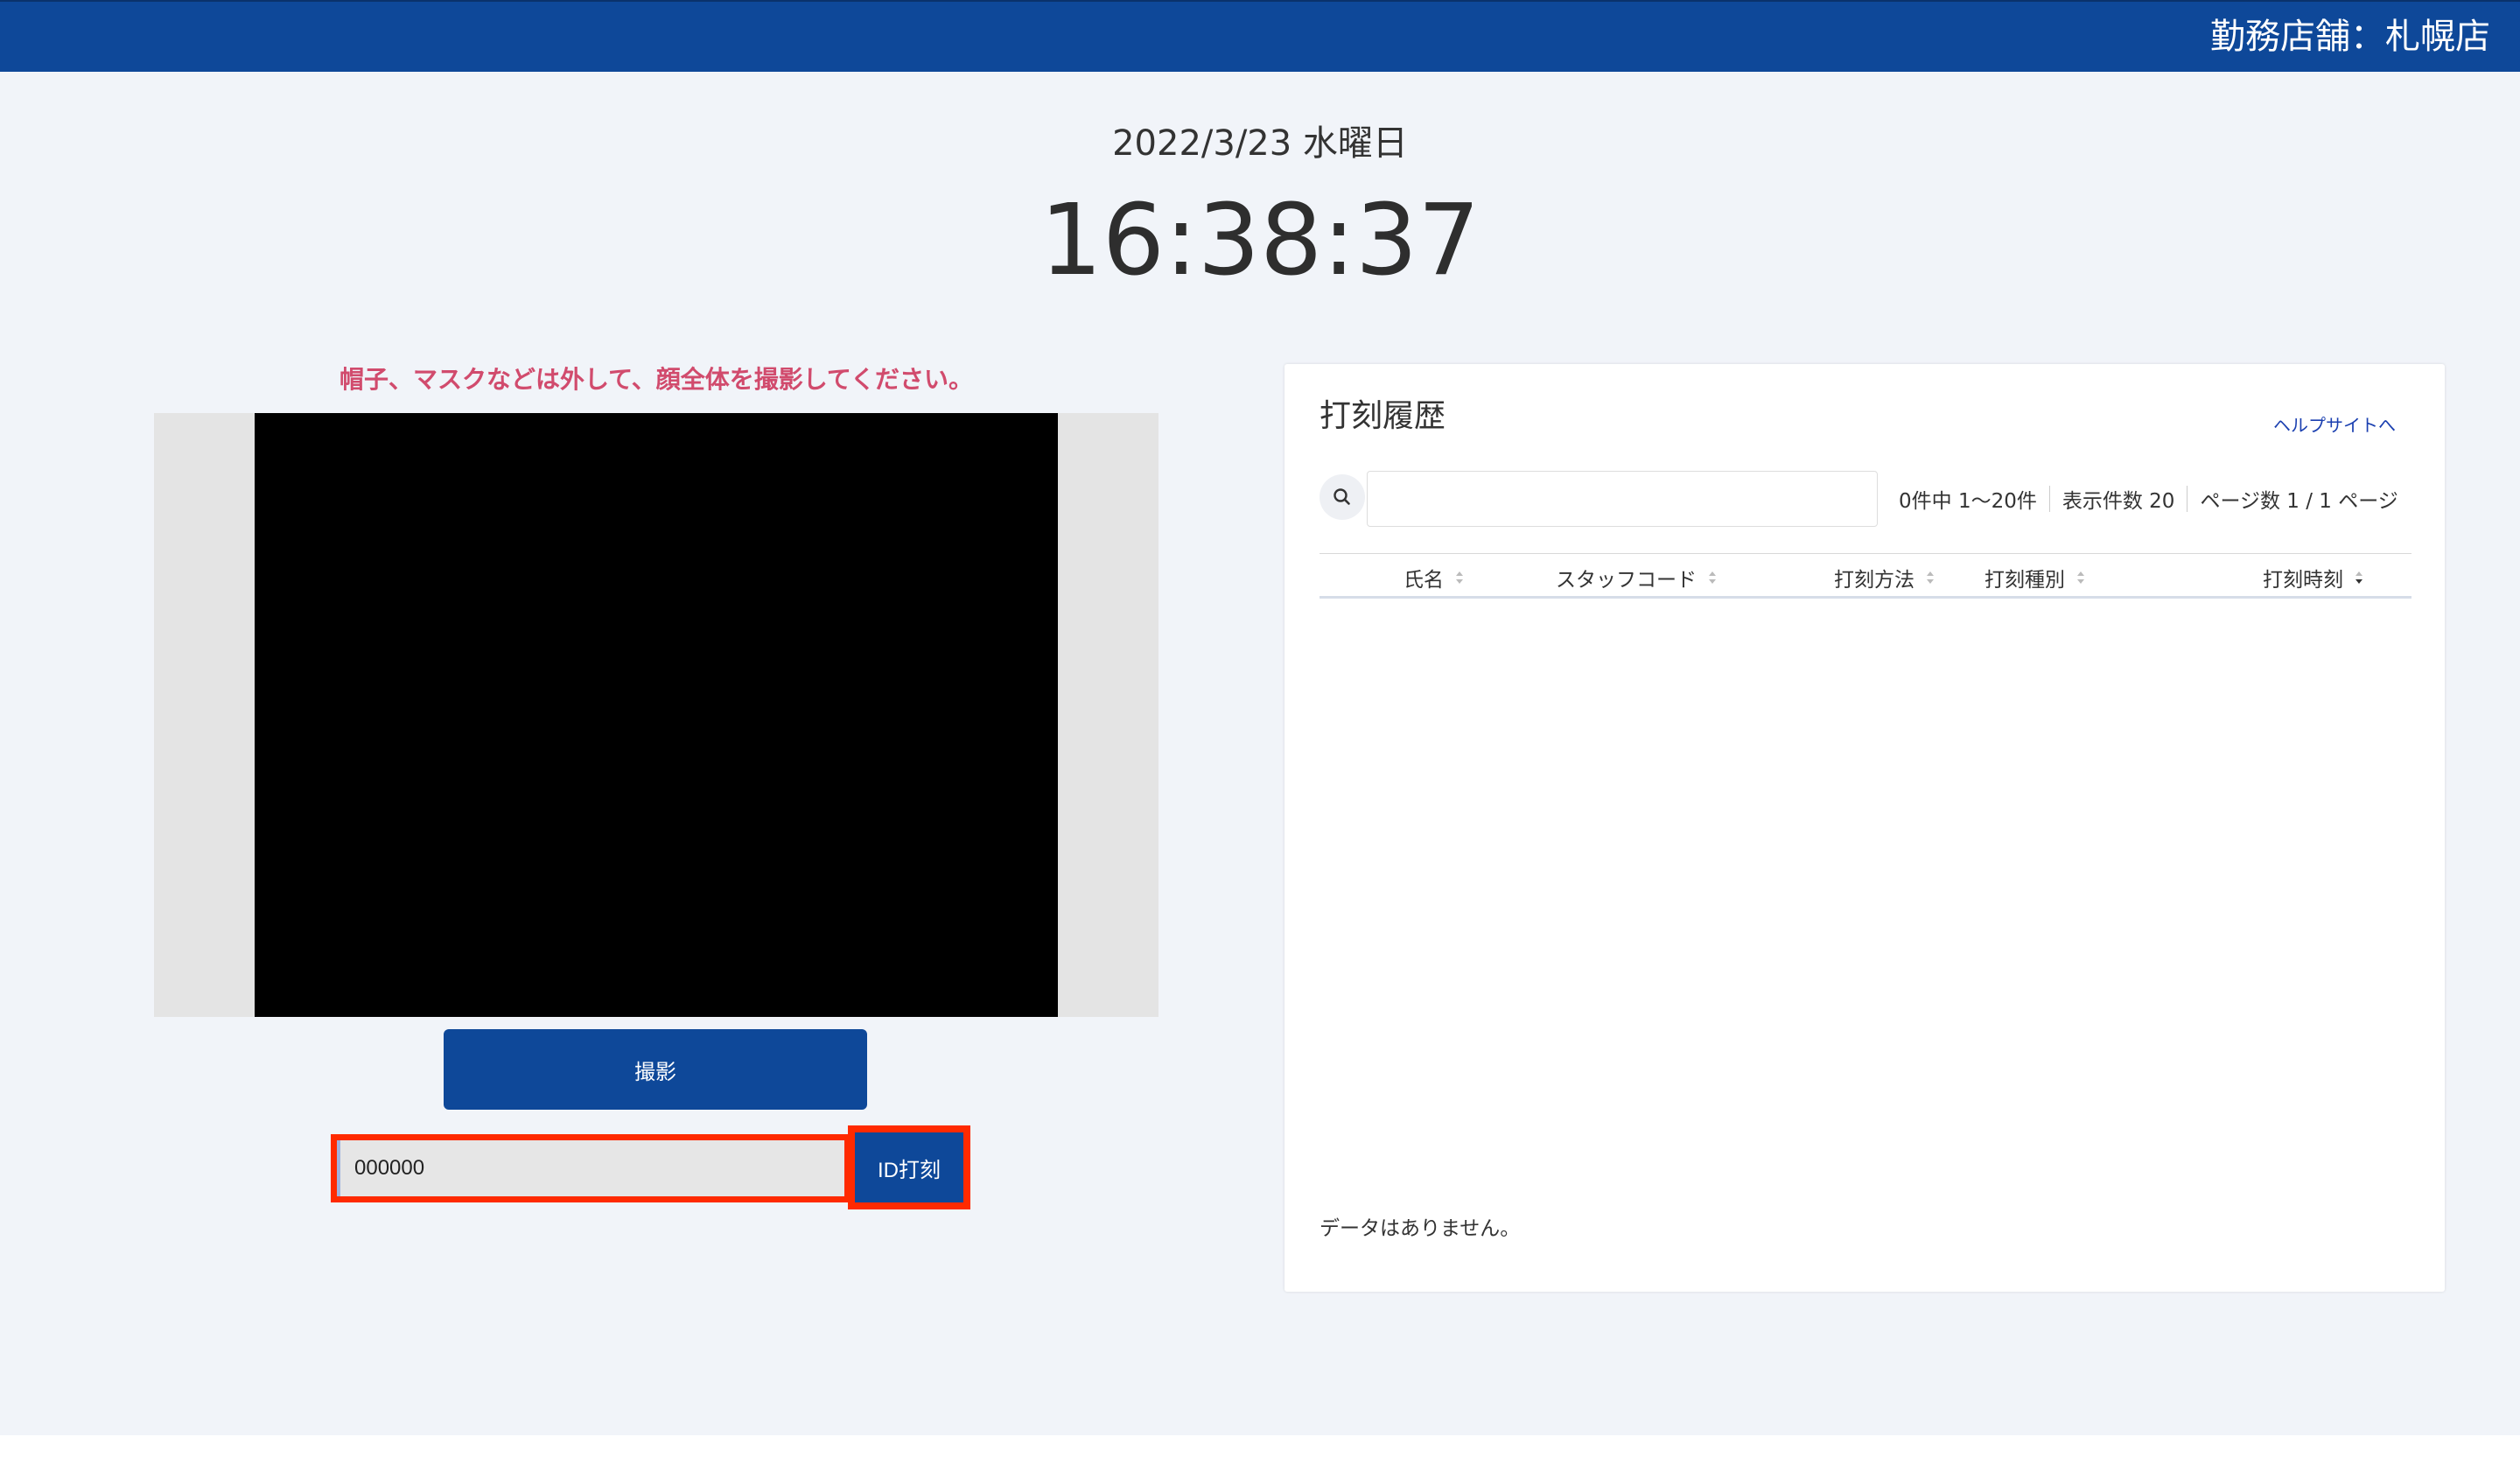 The image size is (2520, 1472). I want to click on page-count: ページ数 1 / 1 ページ, so click(2299, 501).